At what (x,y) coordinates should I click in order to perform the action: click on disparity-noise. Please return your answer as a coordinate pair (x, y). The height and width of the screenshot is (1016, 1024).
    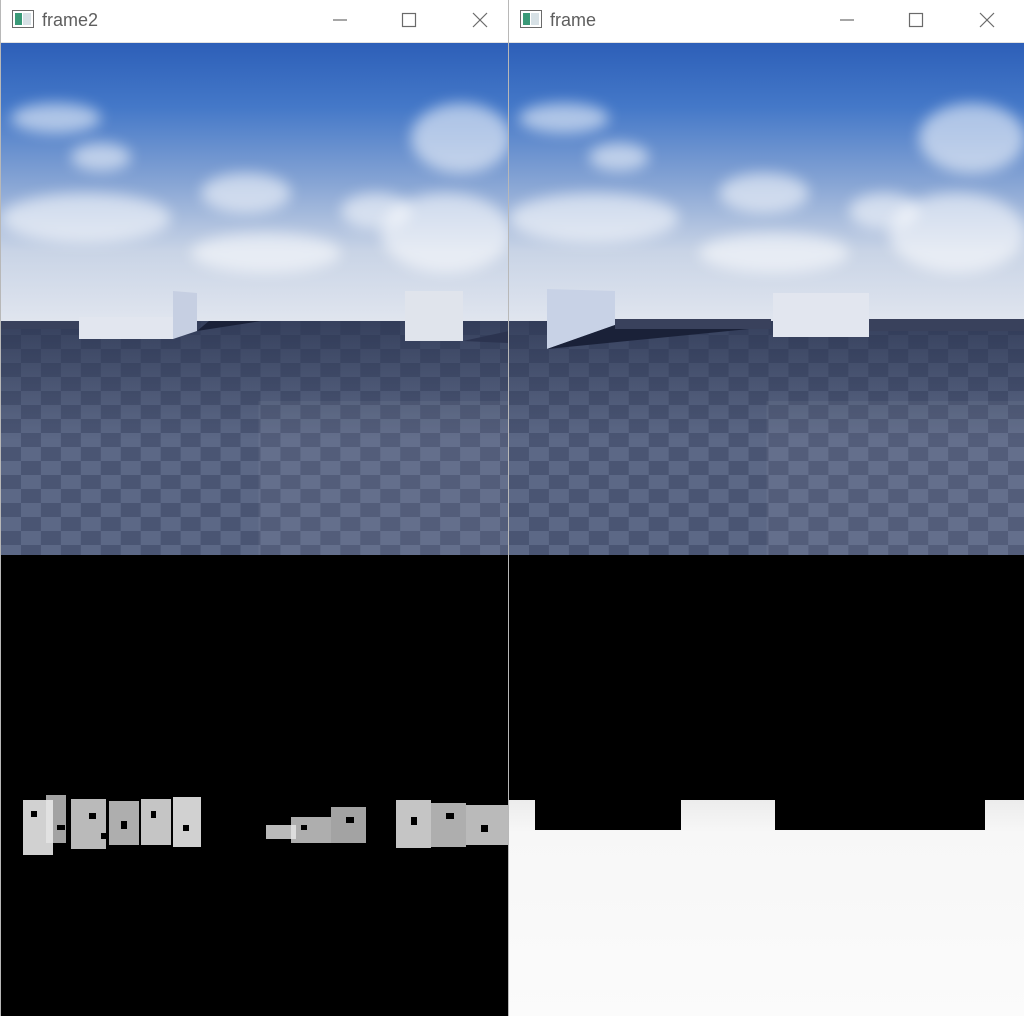
    Looking at the image, I should click on (265, 825).